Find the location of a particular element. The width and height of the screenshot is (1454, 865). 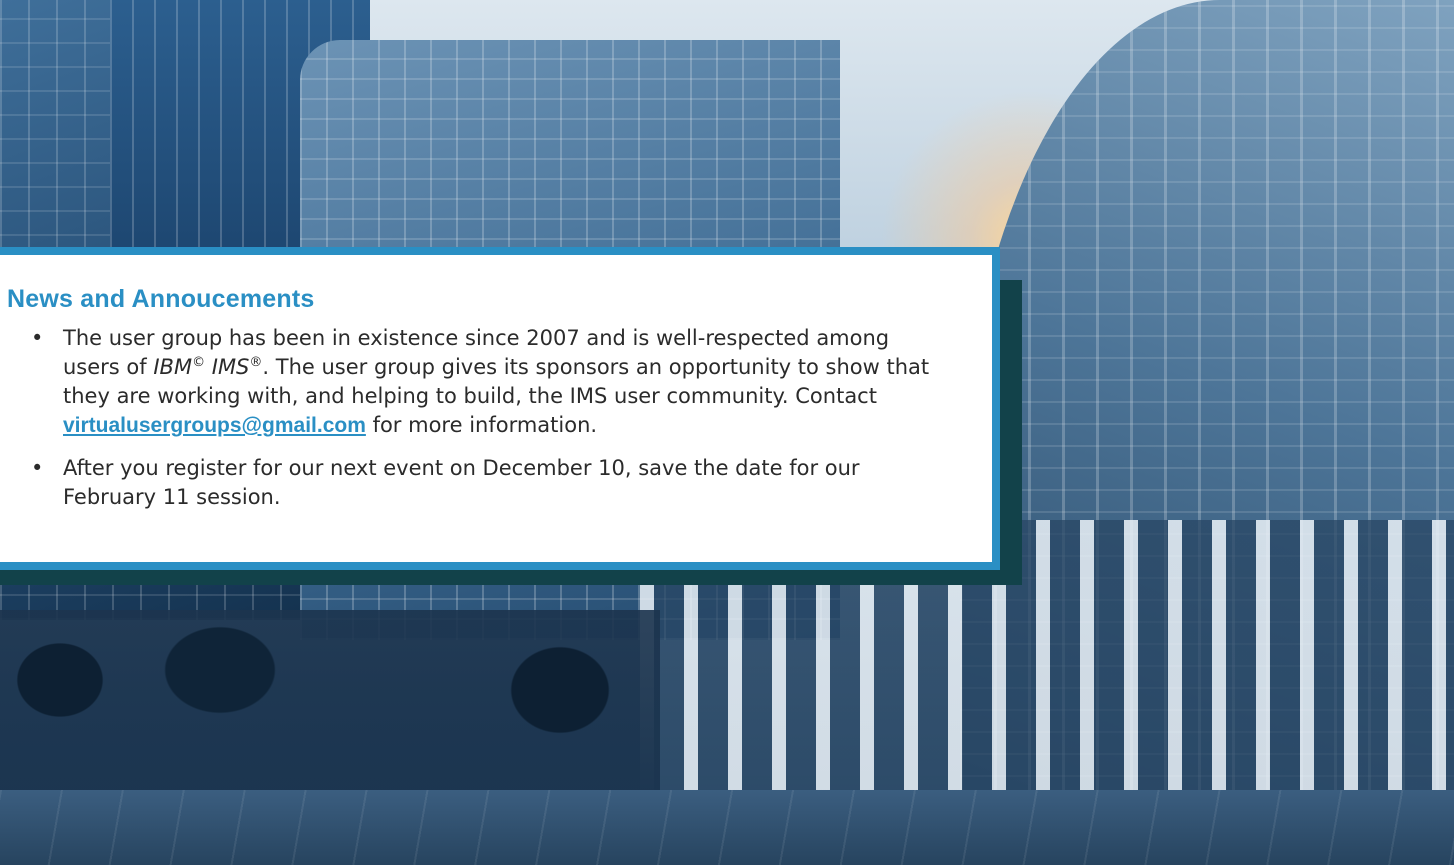

contact-email-link: virtualusergroups@gmail.com is located at coordinates (214, 425).